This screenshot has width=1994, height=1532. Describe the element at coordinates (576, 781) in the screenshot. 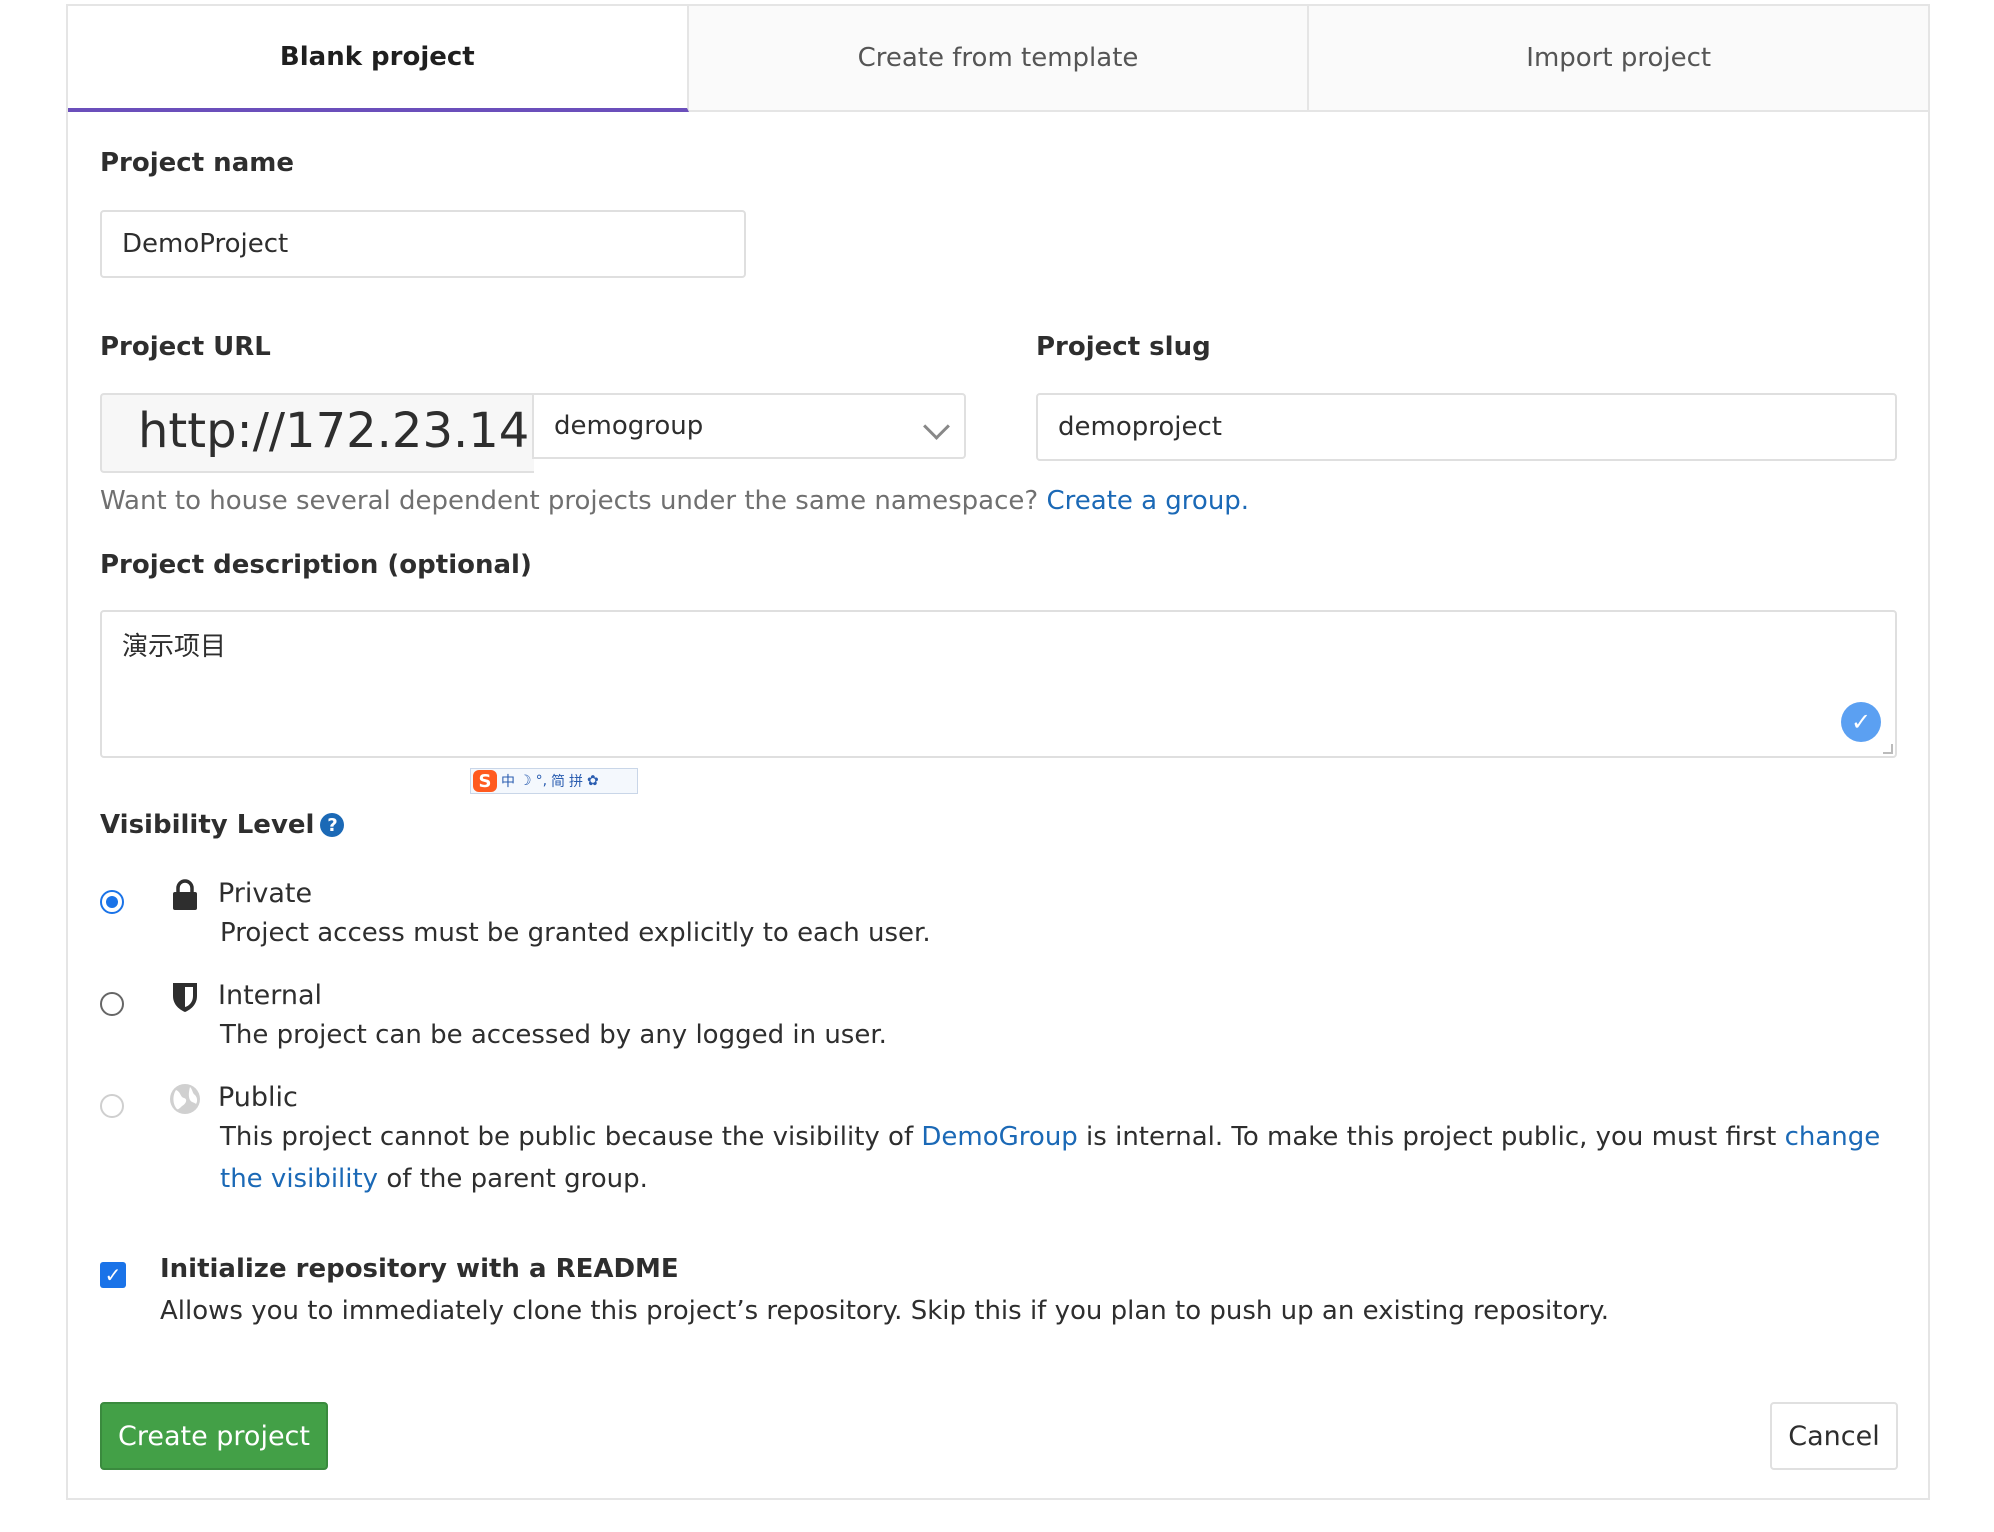

I see `ime-item: 拼` at that location.